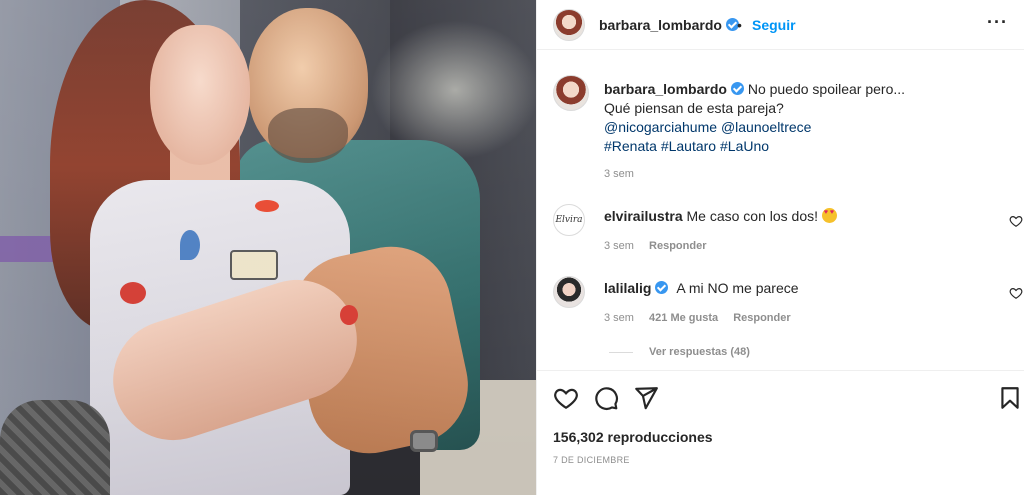 This screenshot has height=495, width=1024. Describe the element at coordinates (774, 25) in the screenshot. I see `follow-button: Seguir` at that location.